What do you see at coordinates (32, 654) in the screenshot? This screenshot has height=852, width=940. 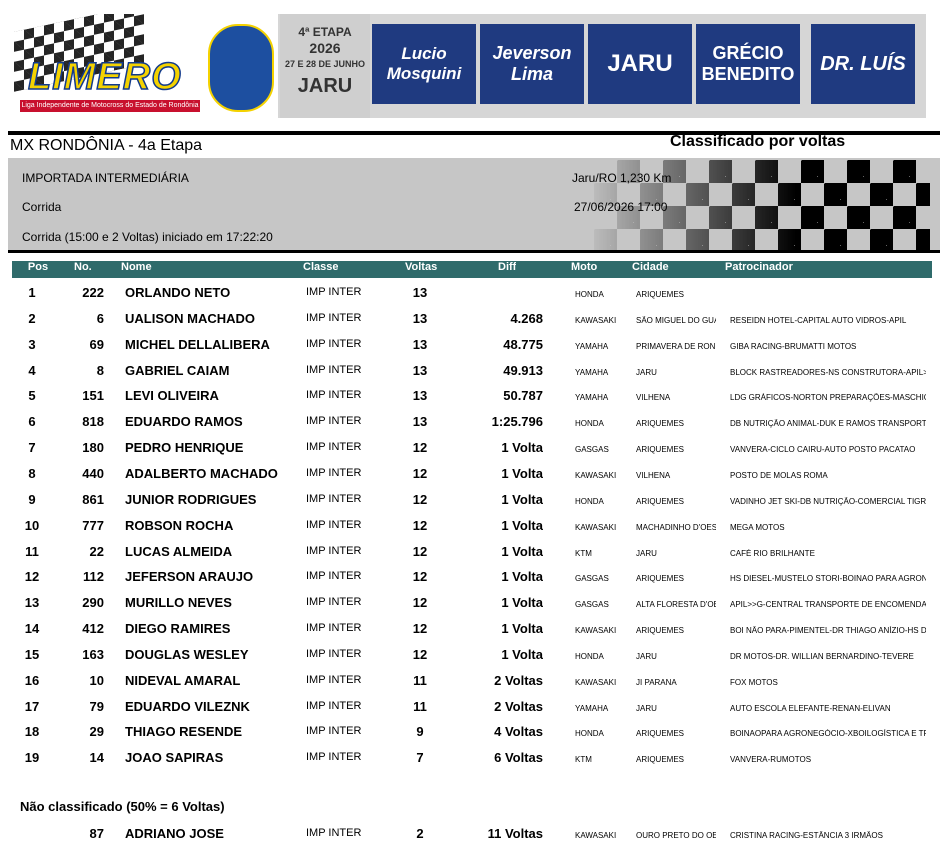 I see `cell-pos: 15` at bounding box center [32, 654].